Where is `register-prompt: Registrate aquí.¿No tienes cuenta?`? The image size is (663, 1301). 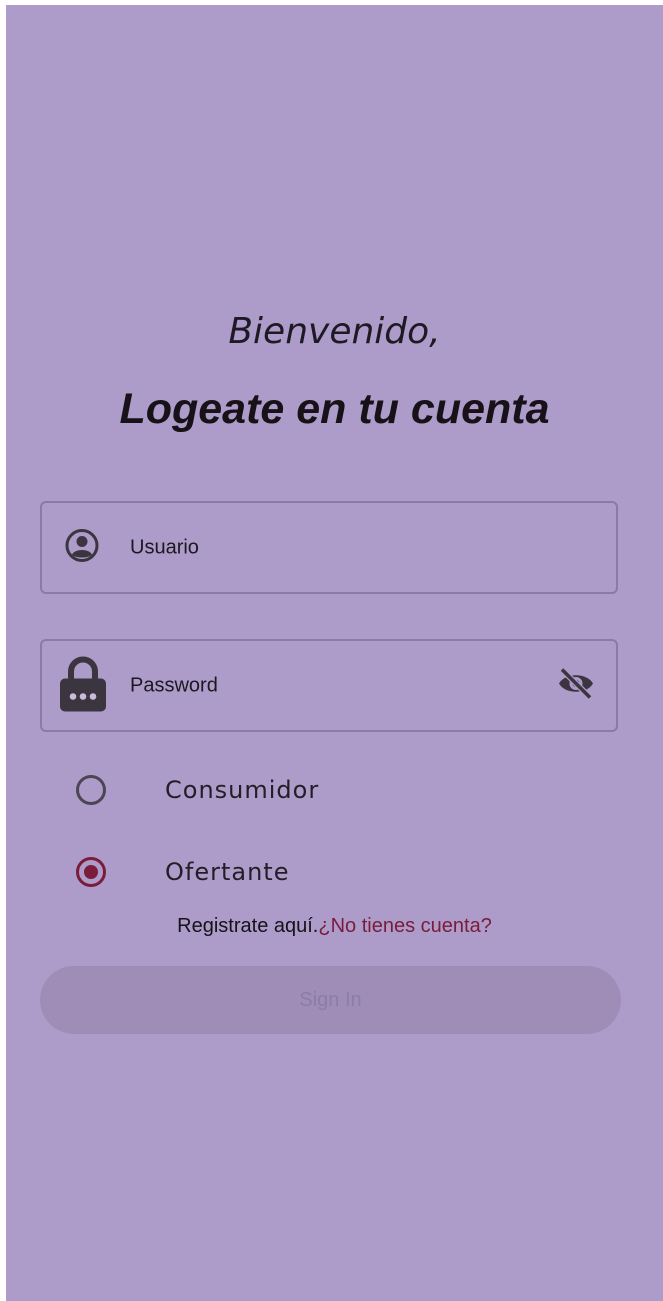 register-prompt: Registrate aquí.¿No tienes cuenta? is located at coordinates (334, 926).